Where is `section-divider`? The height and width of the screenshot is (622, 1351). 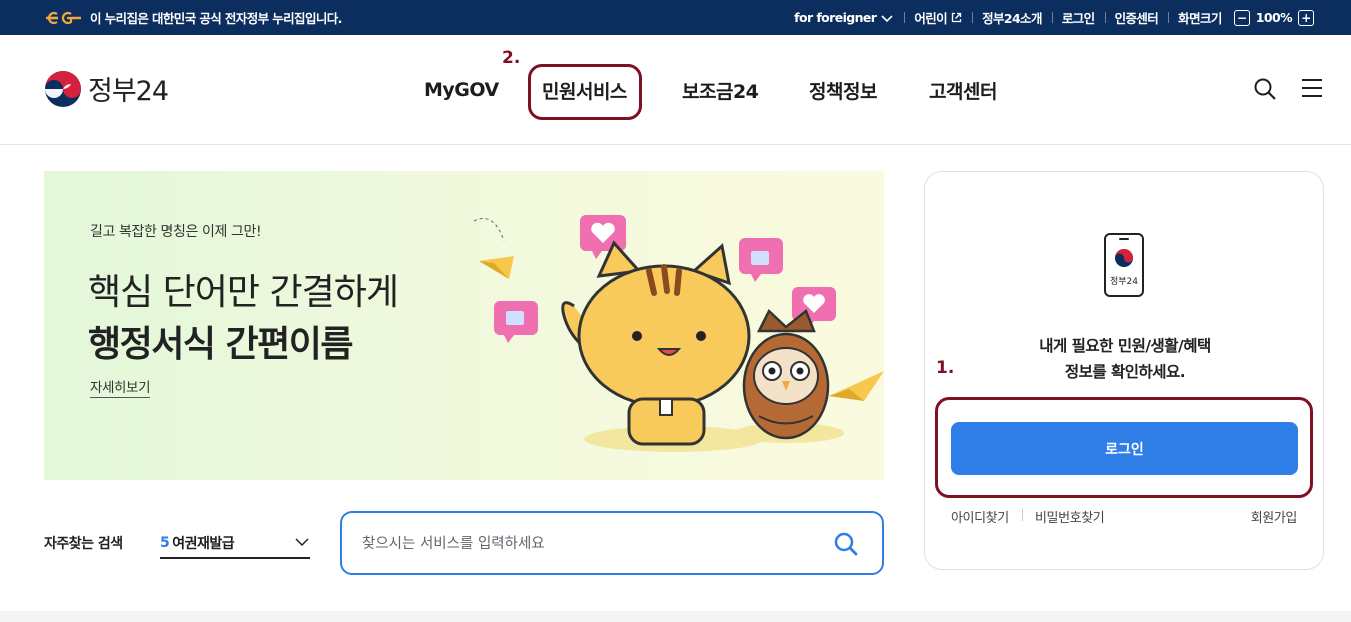 section-divider is located at coordinates (675, 616).